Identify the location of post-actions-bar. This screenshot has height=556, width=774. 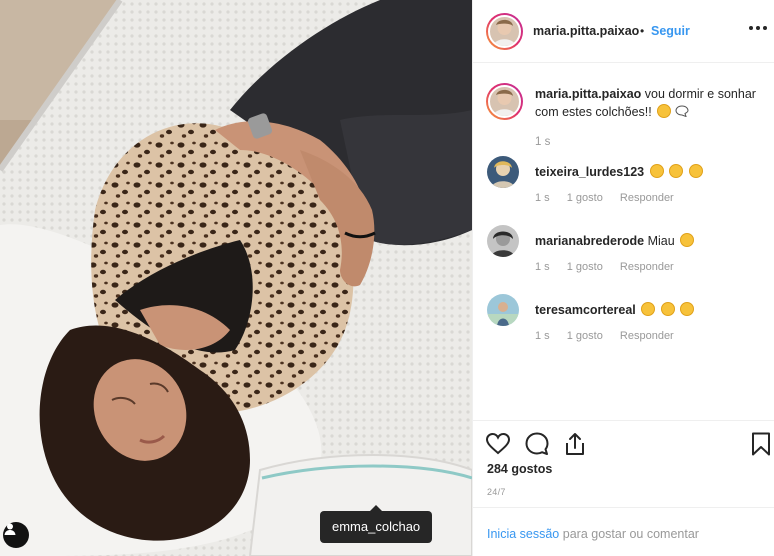
(623, 440).